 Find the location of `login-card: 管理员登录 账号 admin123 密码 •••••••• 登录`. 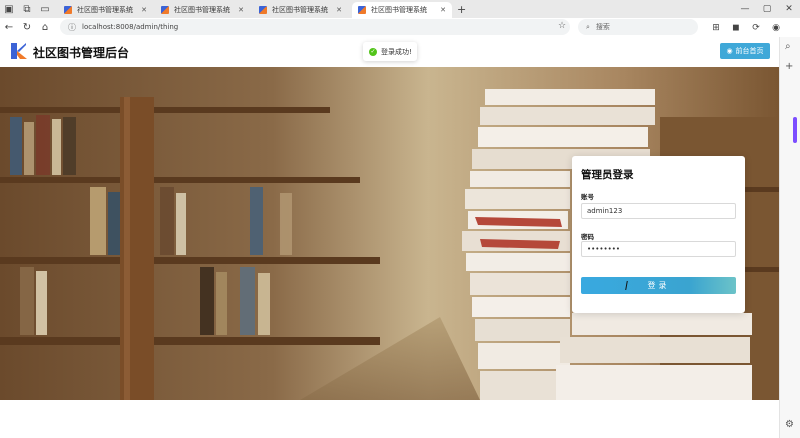

login-card: 管理员登录 账号 admin123 密码 •••••••• 登录 is located at coordinates (658, 234).